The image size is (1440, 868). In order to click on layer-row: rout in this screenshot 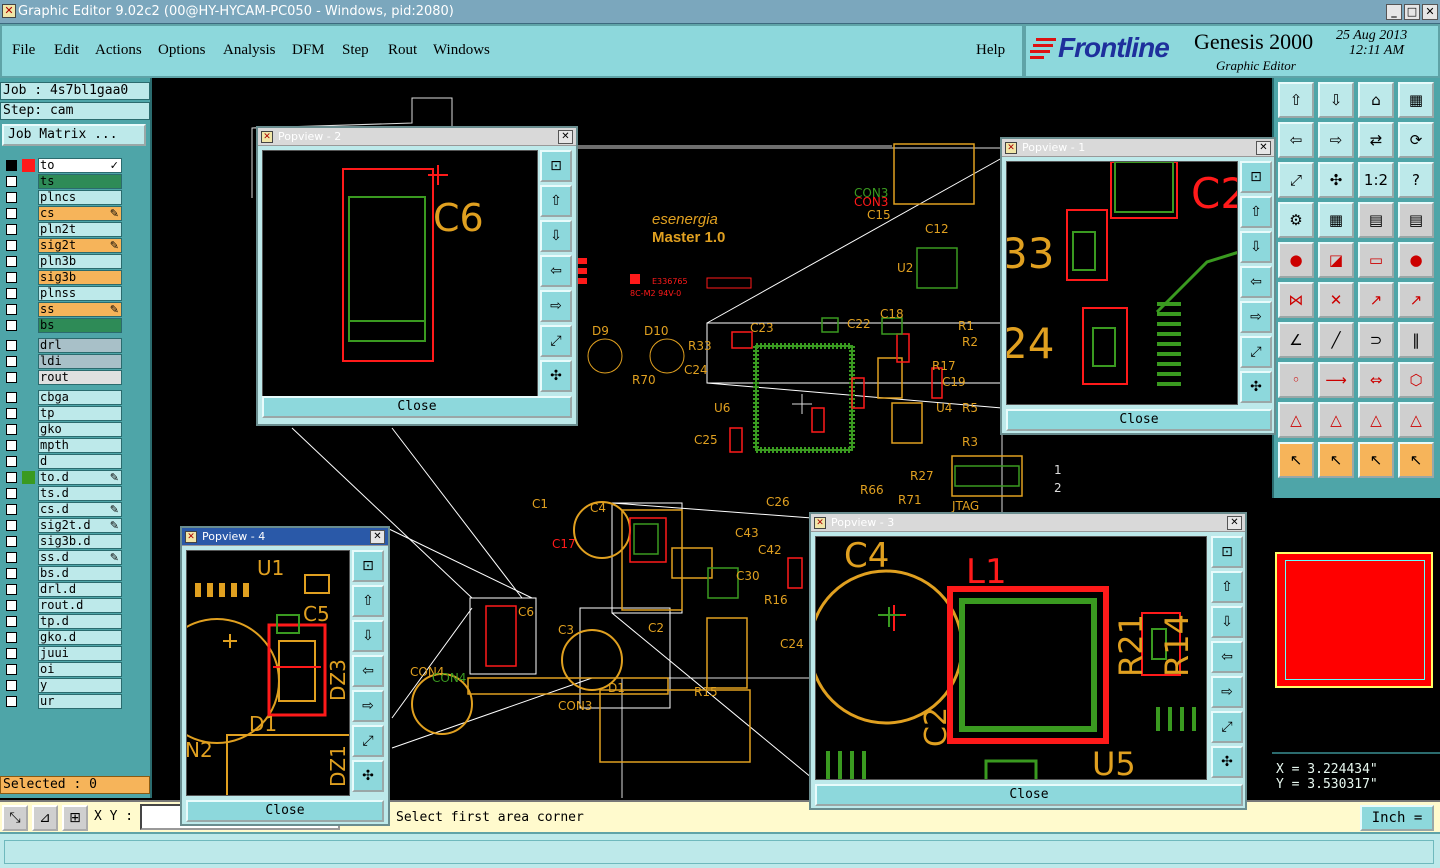, I will do `click(62, 377)`.